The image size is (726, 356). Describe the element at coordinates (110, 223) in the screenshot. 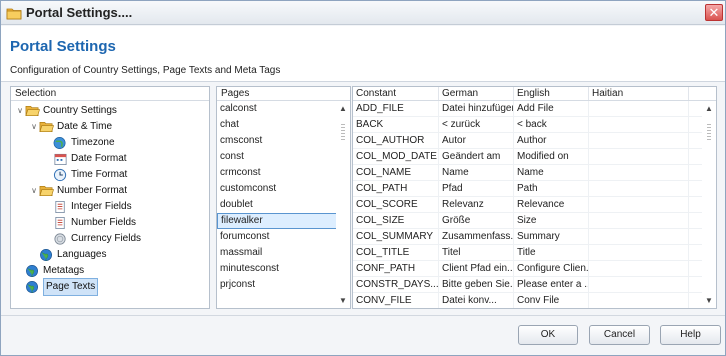

I see `tree-item: Number Fields` at that location.